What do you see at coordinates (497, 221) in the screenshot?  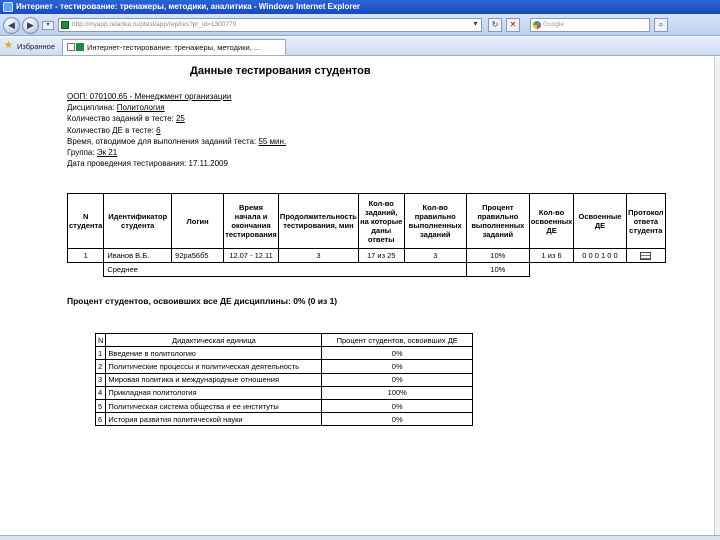 I see `col-header: Процент правильно выполненных заданий` at bounding box center [497, 221].